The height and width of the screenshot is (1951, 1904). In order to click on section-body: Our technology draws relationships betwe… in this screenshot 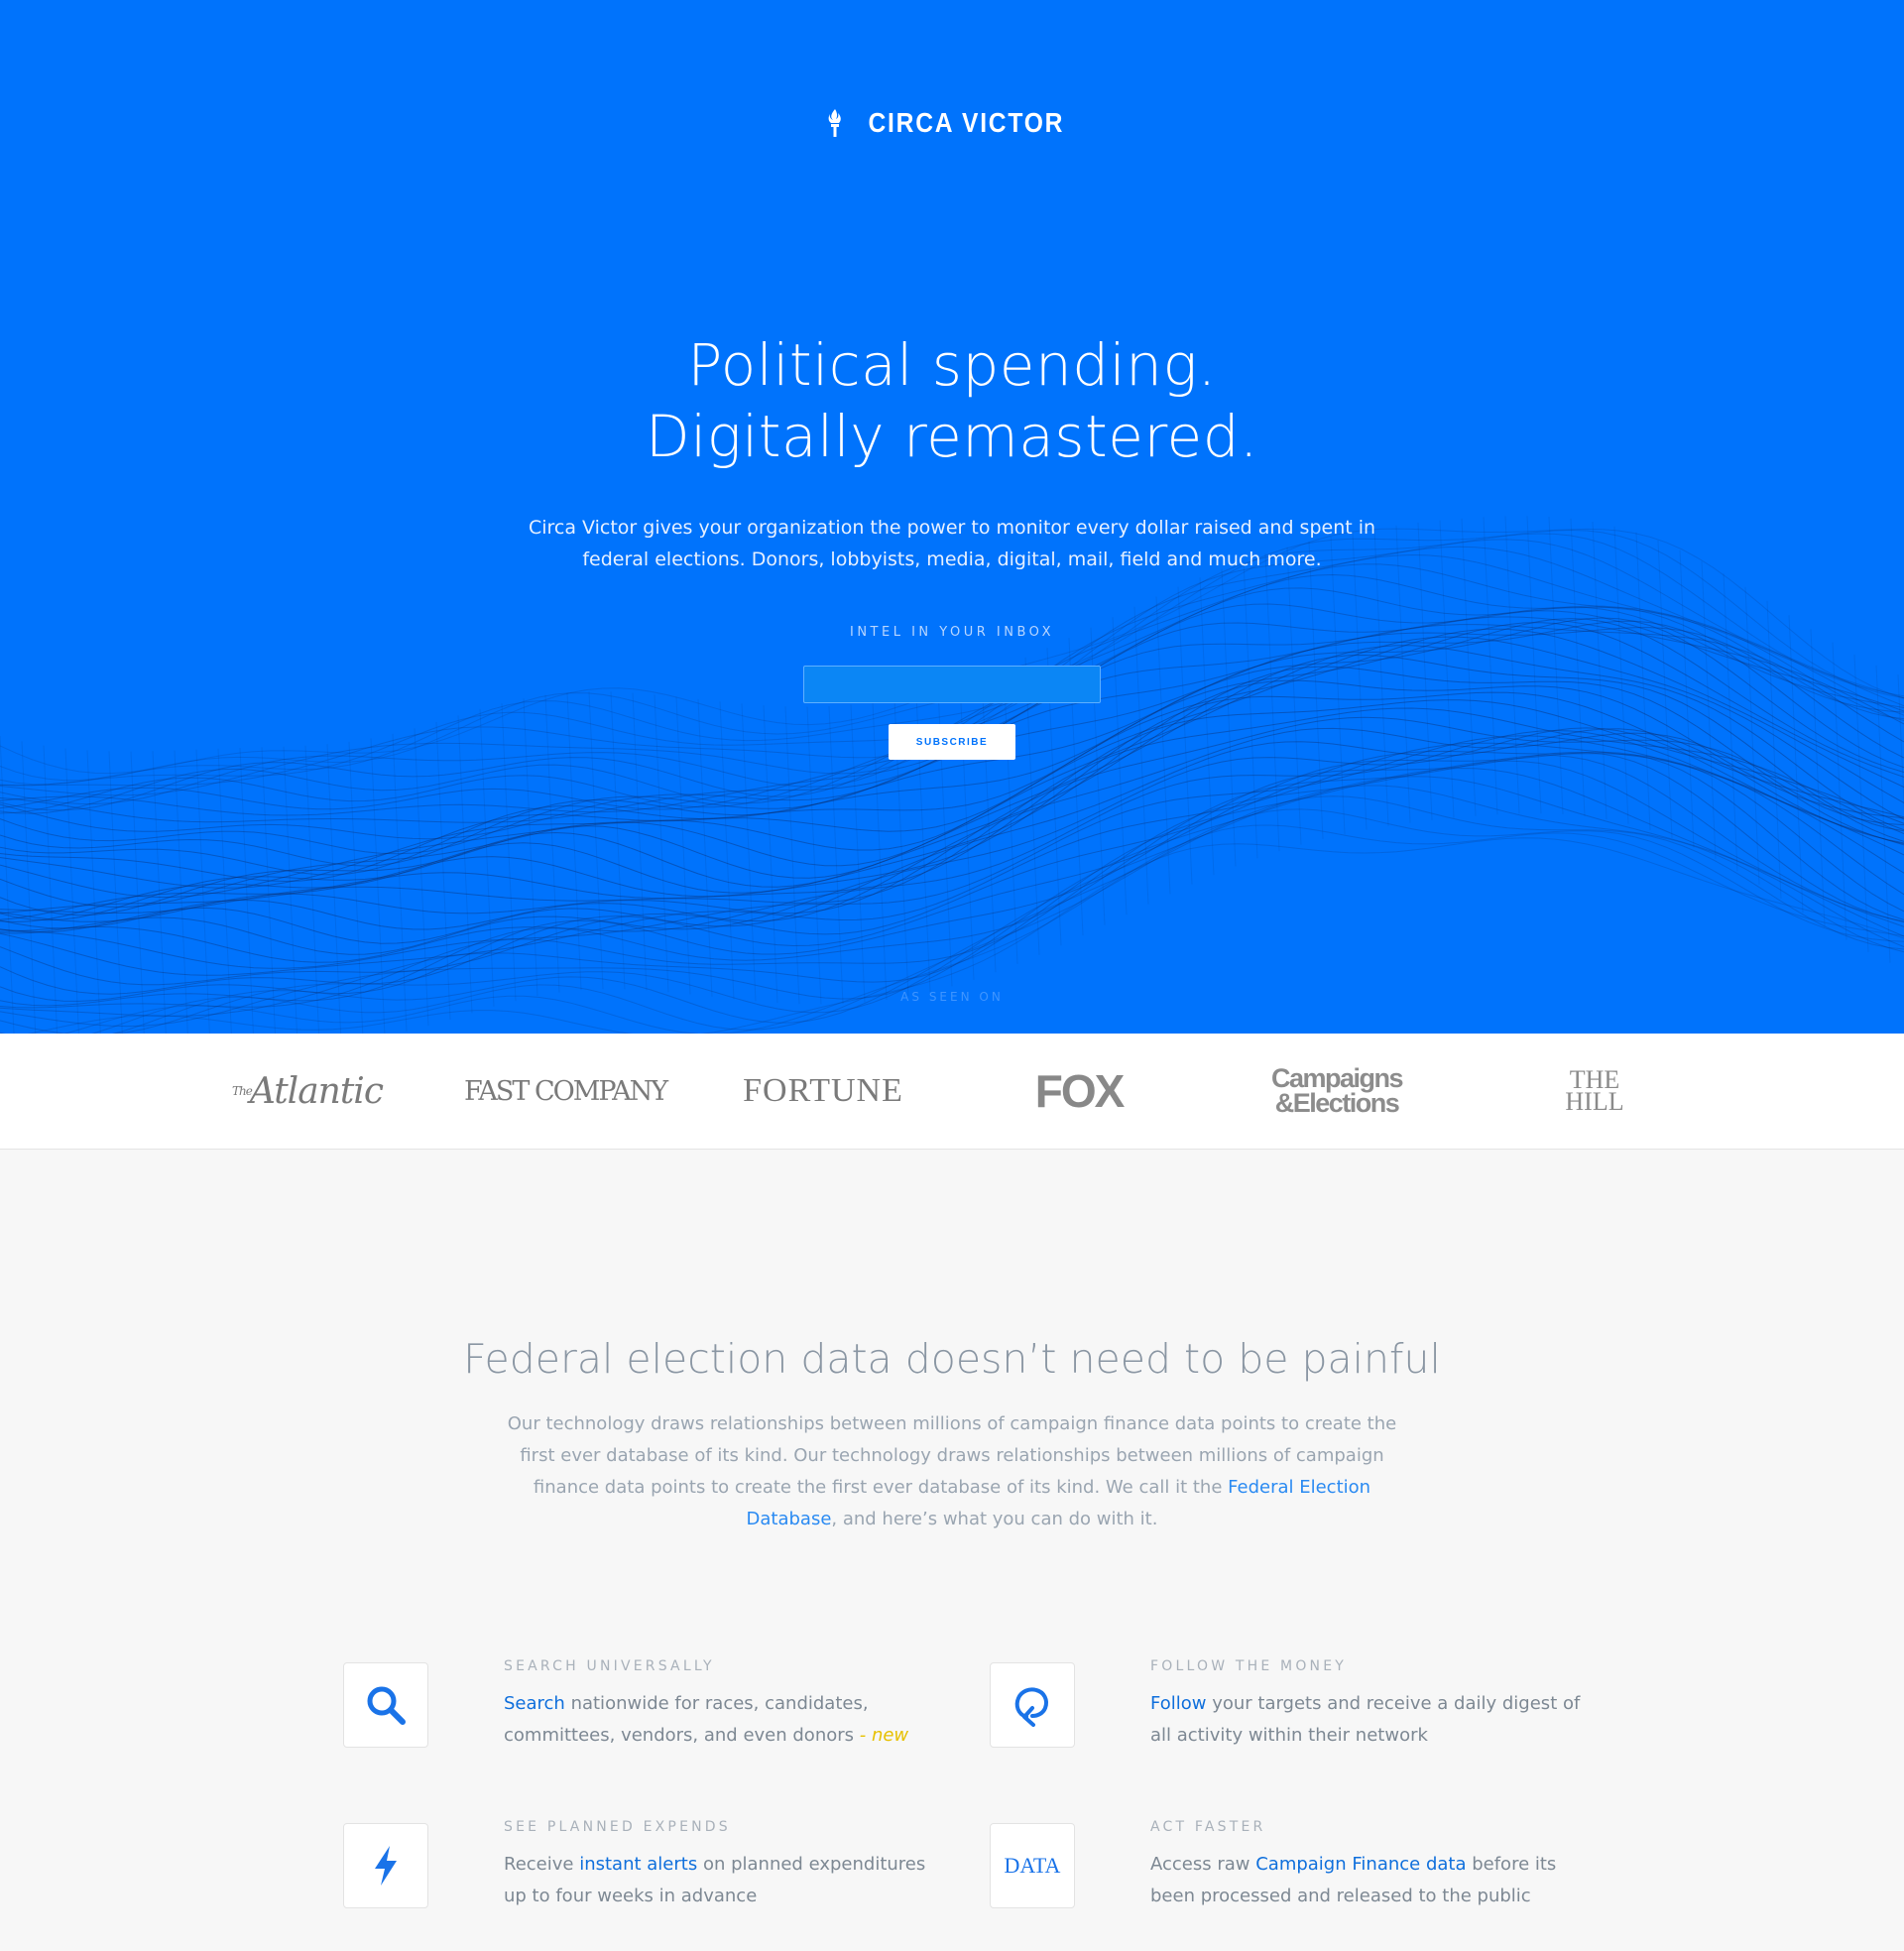, I will do `click(952, 1471)`.